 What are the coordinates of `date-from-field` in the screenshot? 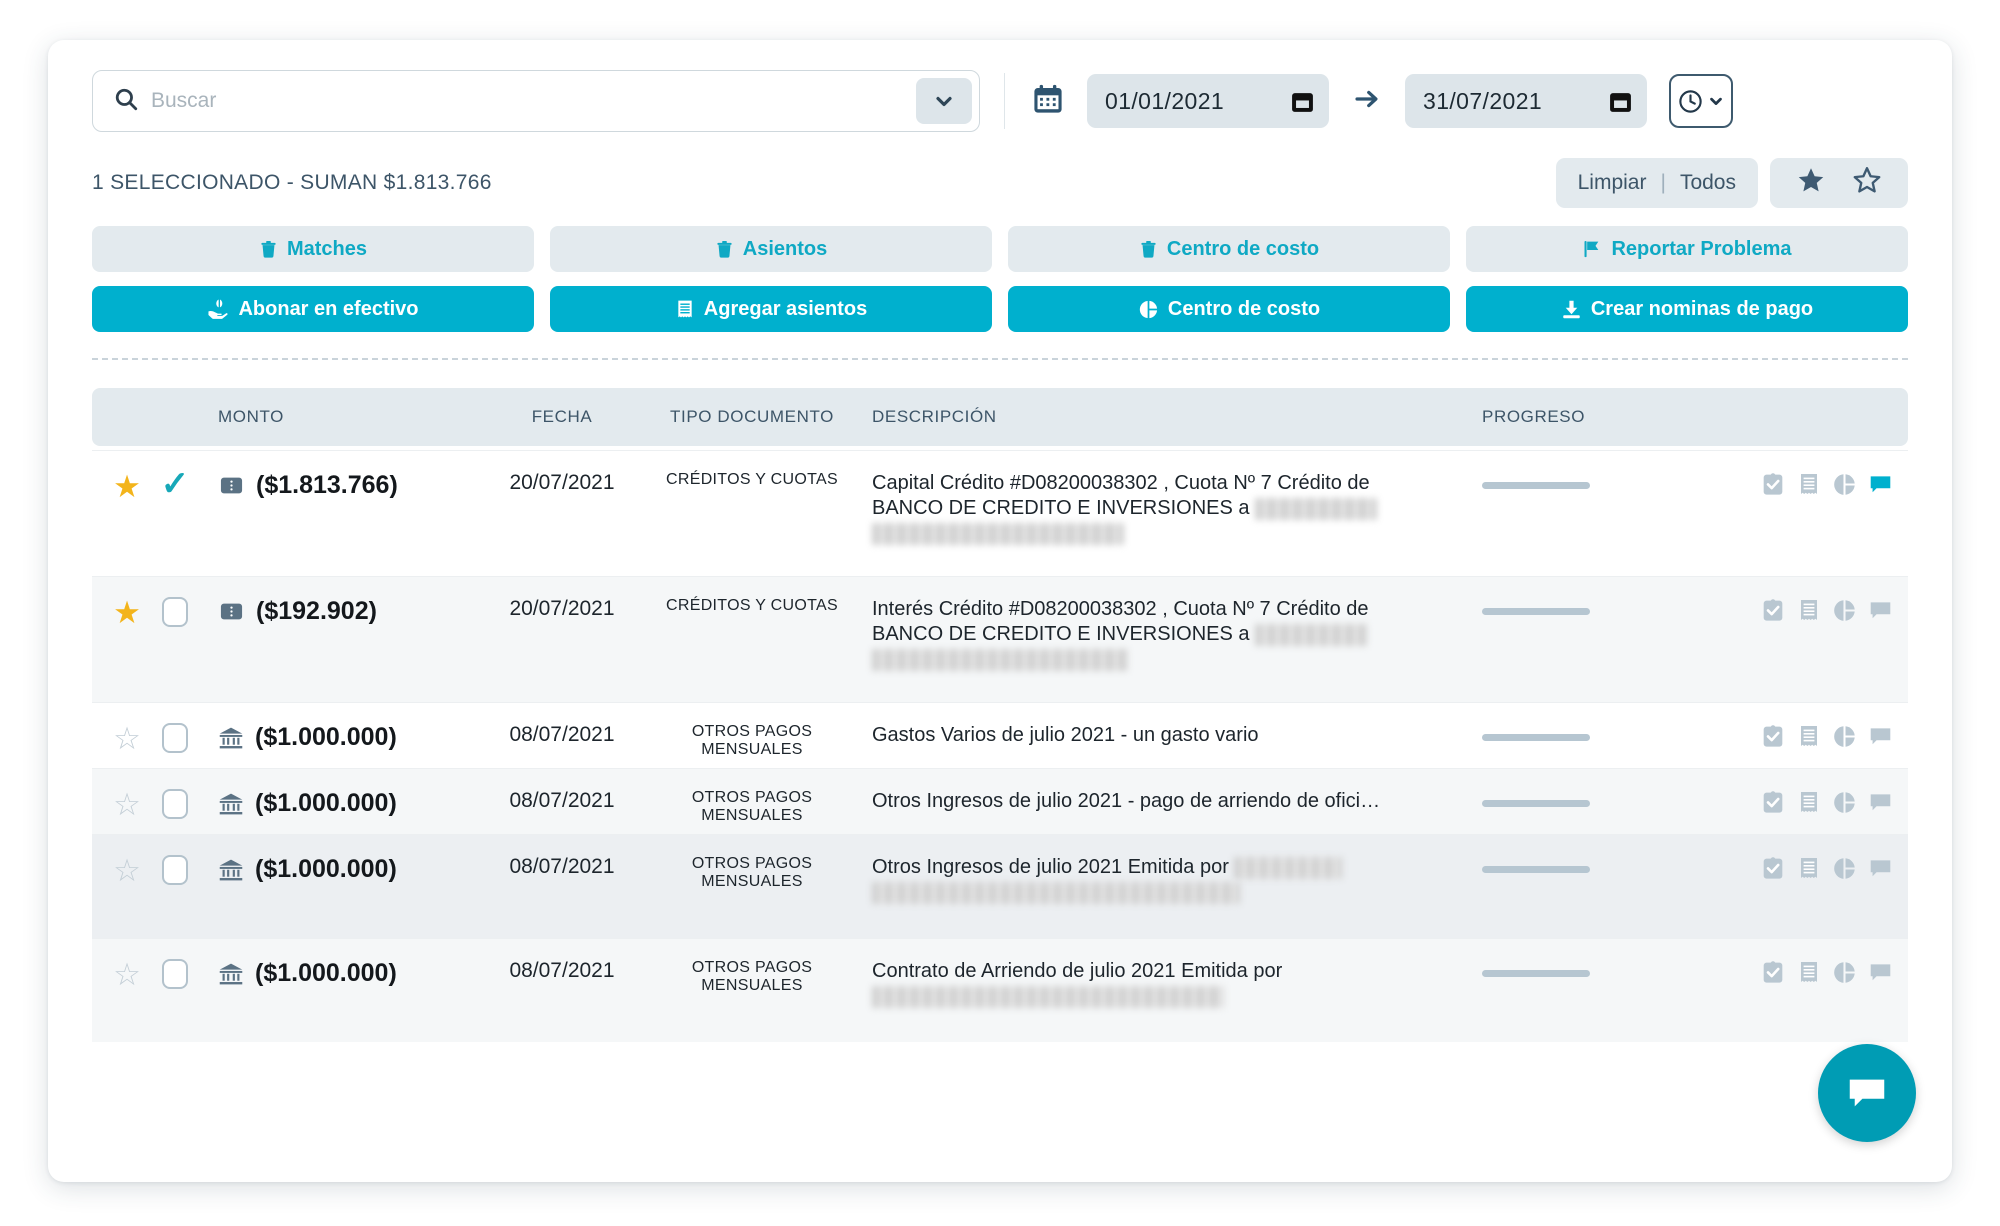 It's located at (1208, 101).